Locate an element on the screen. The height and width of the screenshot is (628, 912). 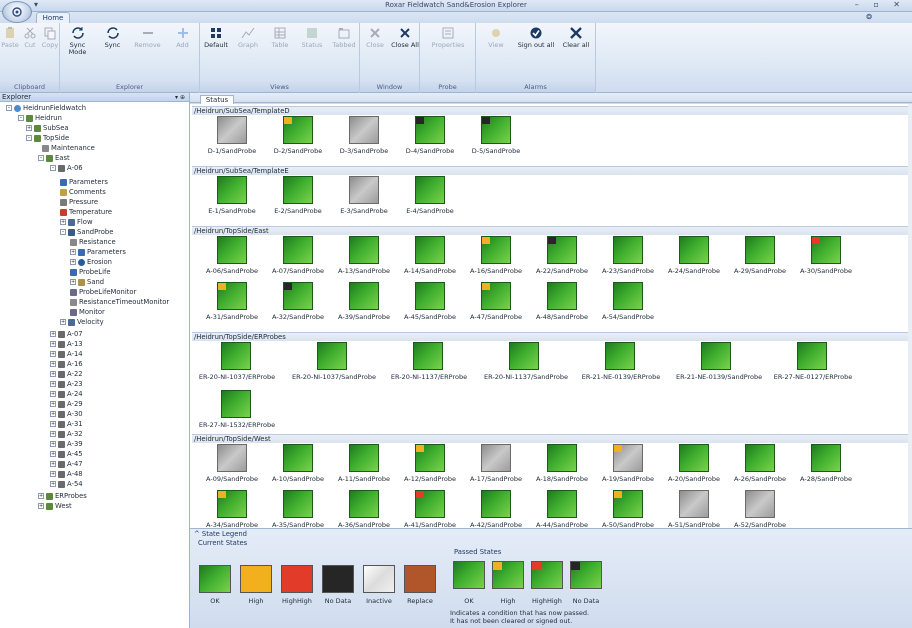
table-button: Table is located at coordinates (280, 37).